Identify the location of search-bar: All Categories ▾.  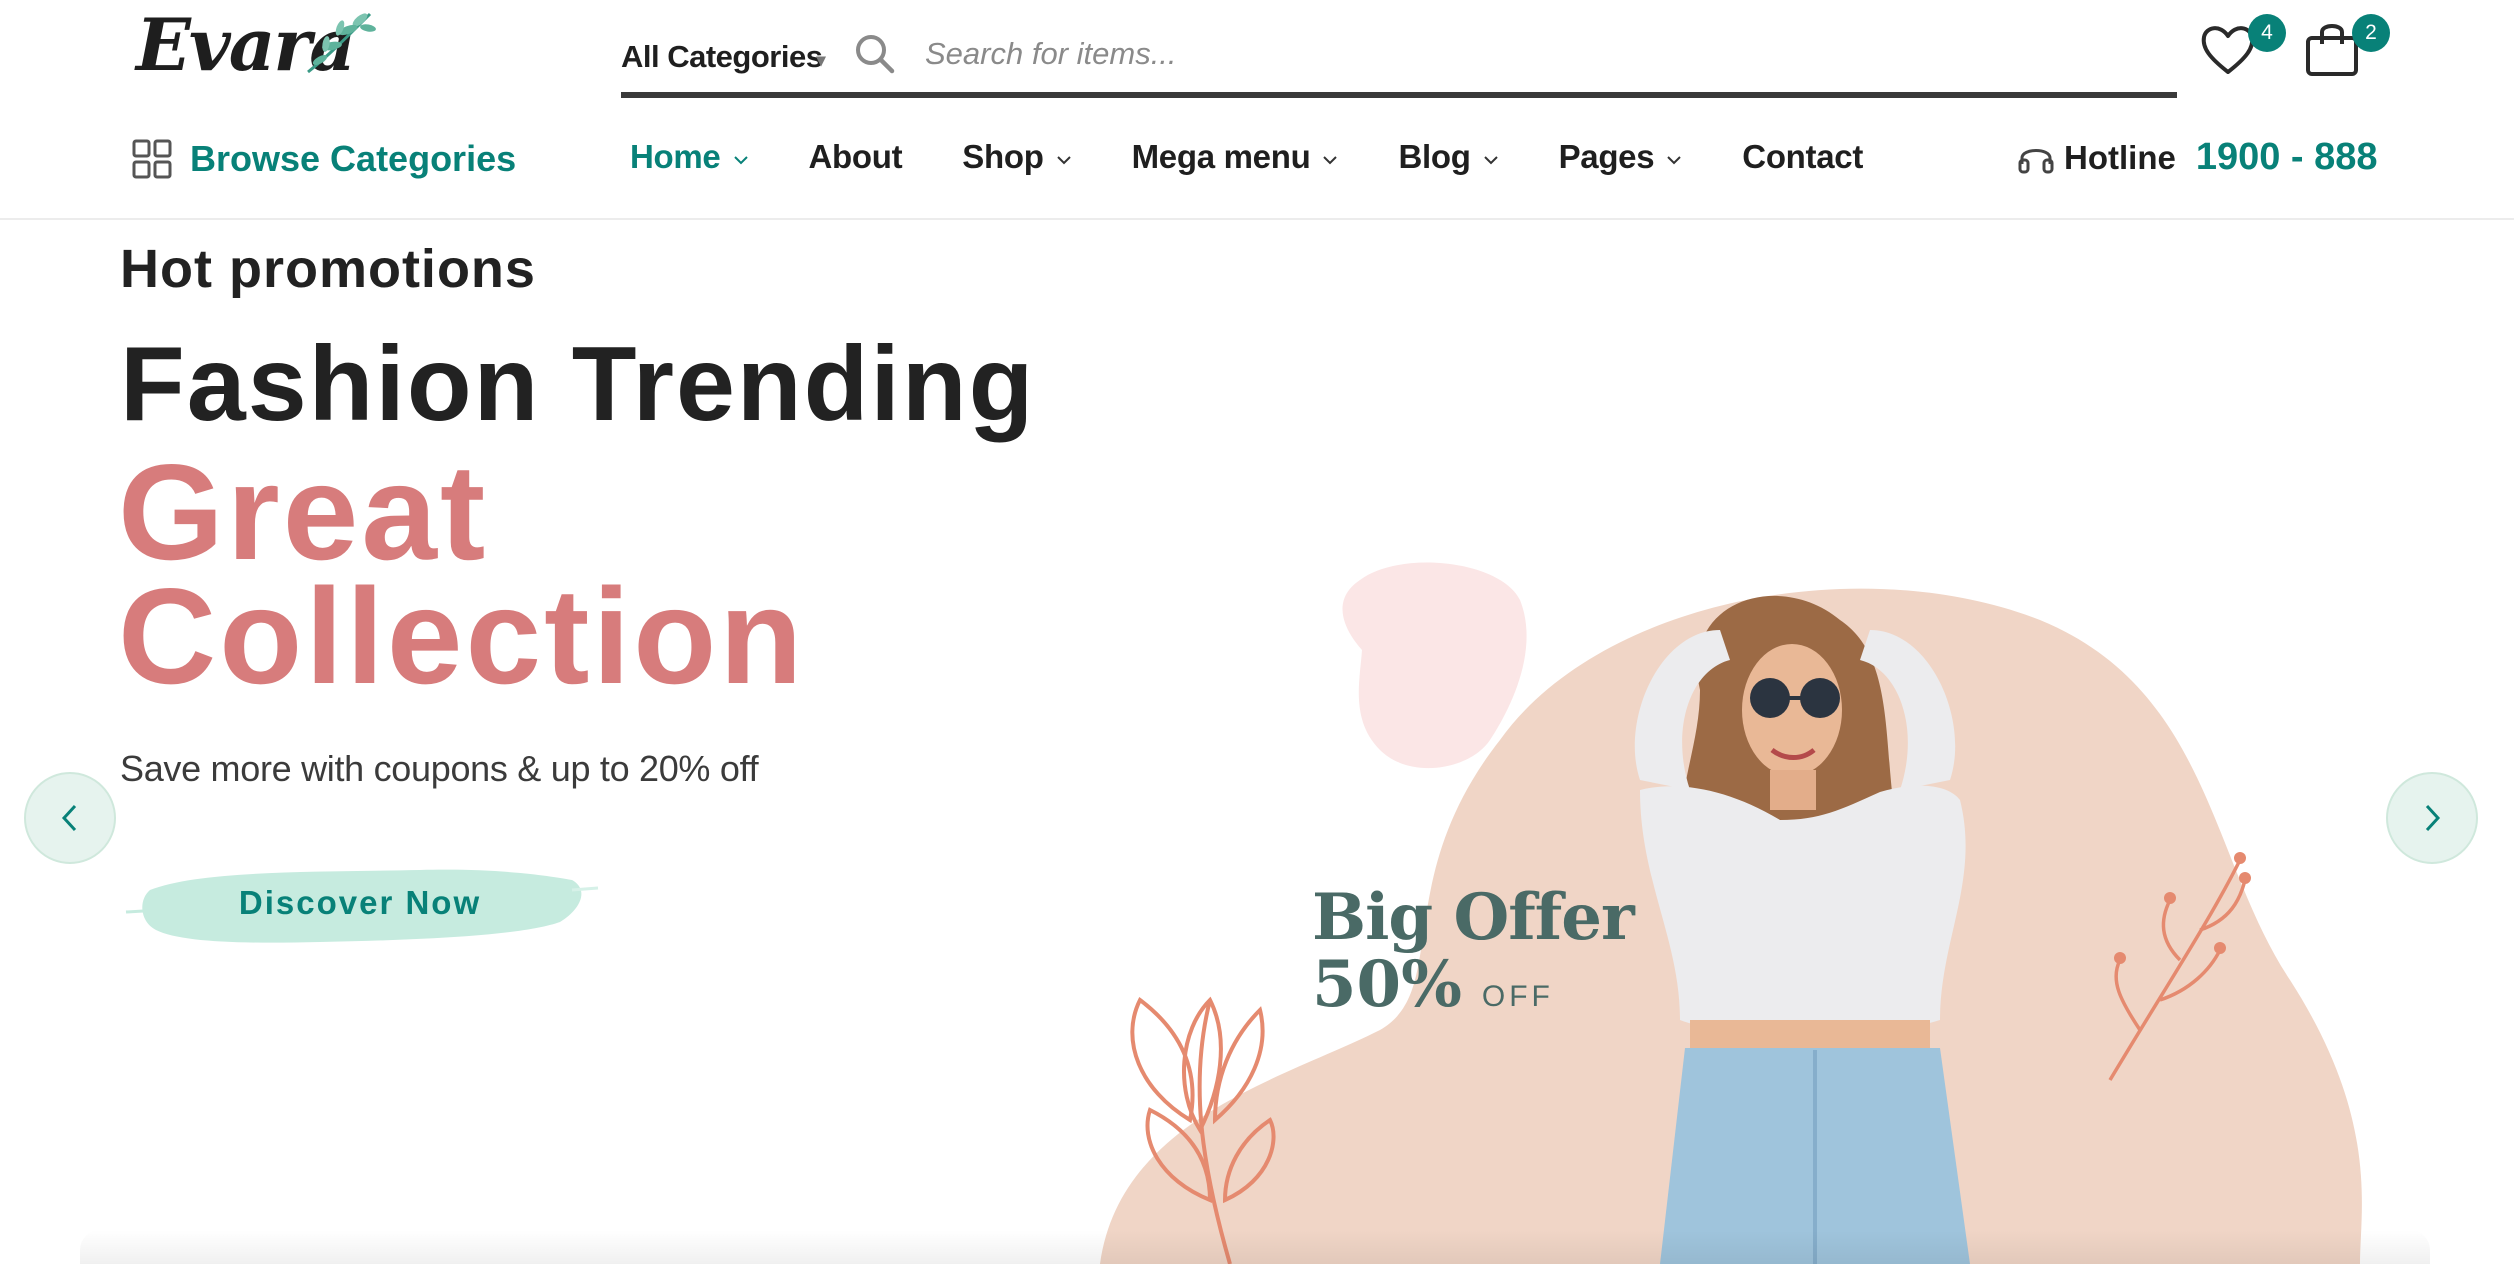
(1399, 59).